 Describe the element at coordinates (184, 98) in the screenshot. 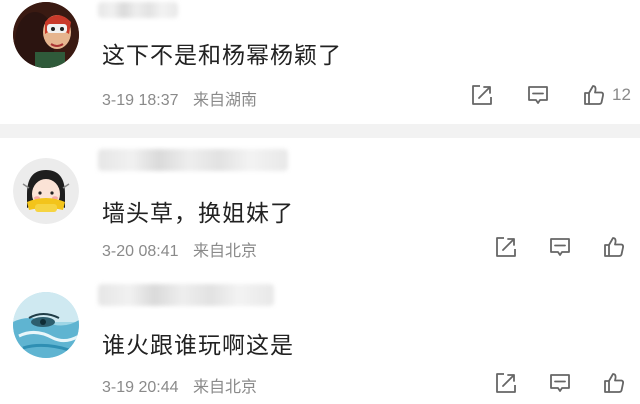

I see `comment-meta: 3-19 18:37 来自湖南` at that location.